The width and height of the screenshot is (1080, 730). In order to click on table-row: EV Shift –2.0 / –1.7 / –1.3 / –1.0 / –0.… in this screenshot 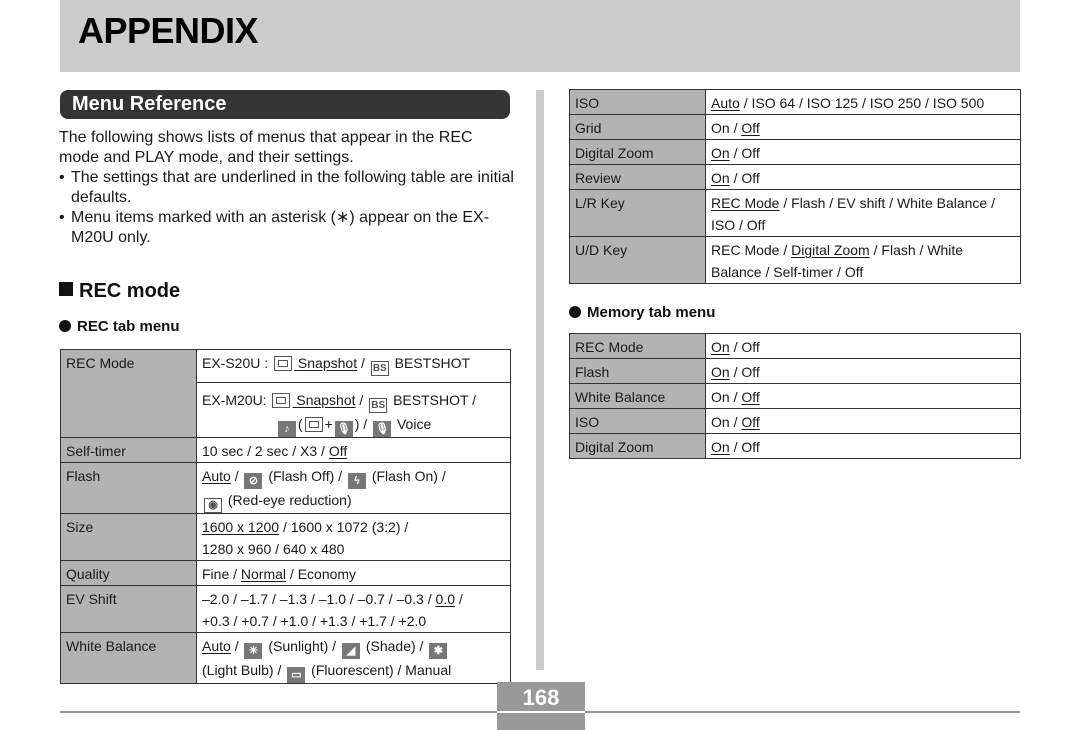, I will do `click(285, 609)`.